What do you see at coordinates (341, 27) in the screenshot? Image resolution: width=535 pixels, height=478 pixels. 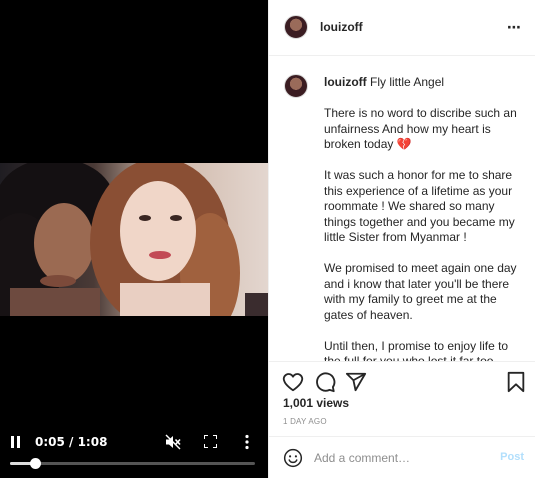 I see `post-username: louizoff` at bounding box center [341, 27].